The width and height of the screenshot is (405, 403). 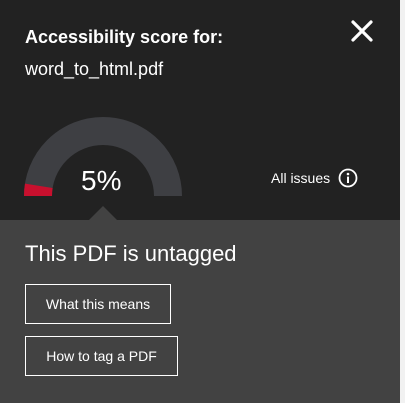 I want to click on tag-status: This PDF is untagged, so click(x=131, y=253).